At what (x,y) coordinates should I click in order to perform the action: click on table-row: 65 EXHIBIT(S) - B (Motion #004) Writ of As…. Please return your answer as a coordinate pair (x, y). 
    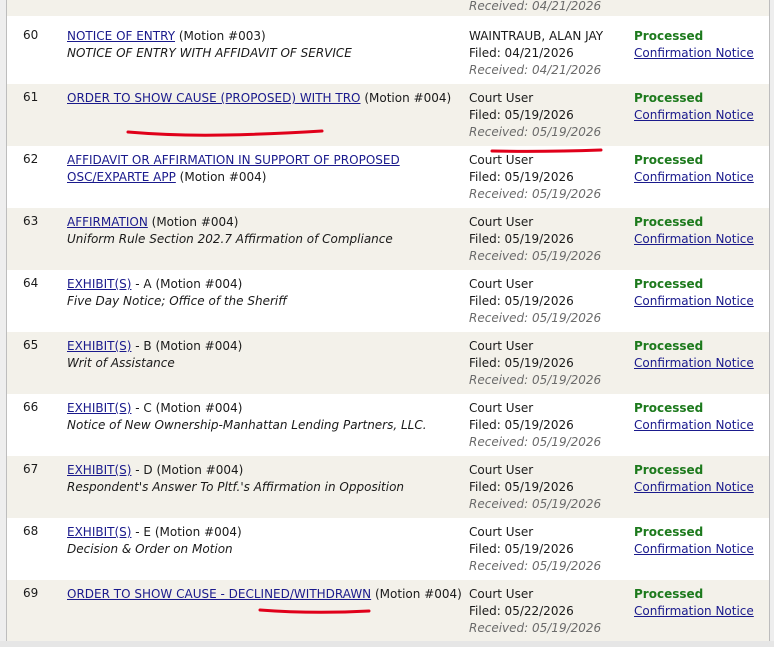
    Looking at the image, I should click on (388, 363).